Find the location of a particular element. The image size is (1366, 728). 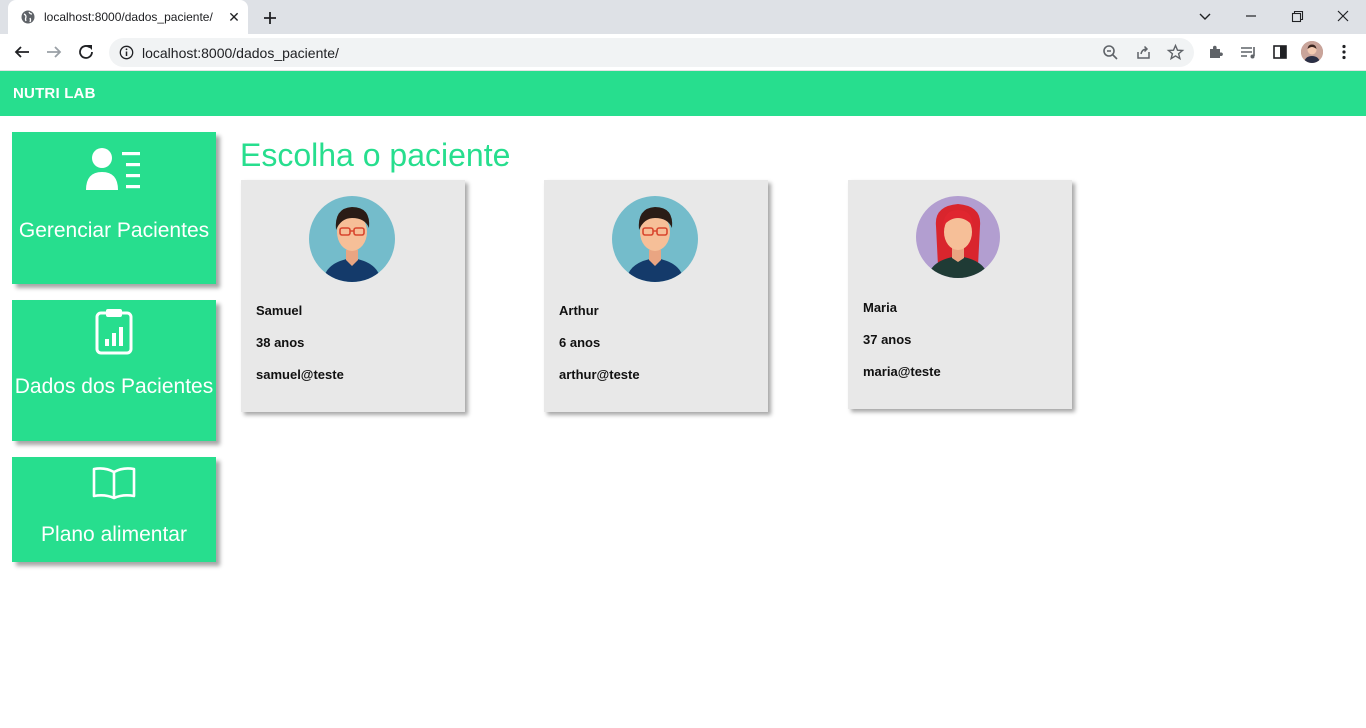

site-info-icon is located at coordinates (126, 52).